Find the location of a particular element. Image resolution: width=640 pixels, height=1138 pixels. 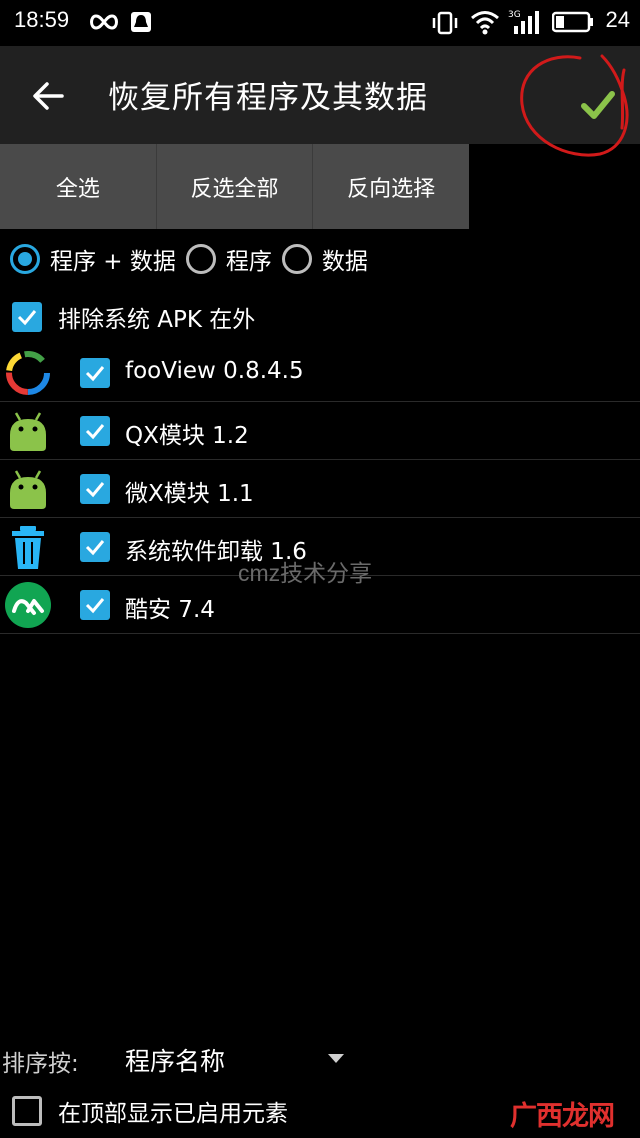

corner-logo: 广西龙网 is located at coordinates (562, 1116).